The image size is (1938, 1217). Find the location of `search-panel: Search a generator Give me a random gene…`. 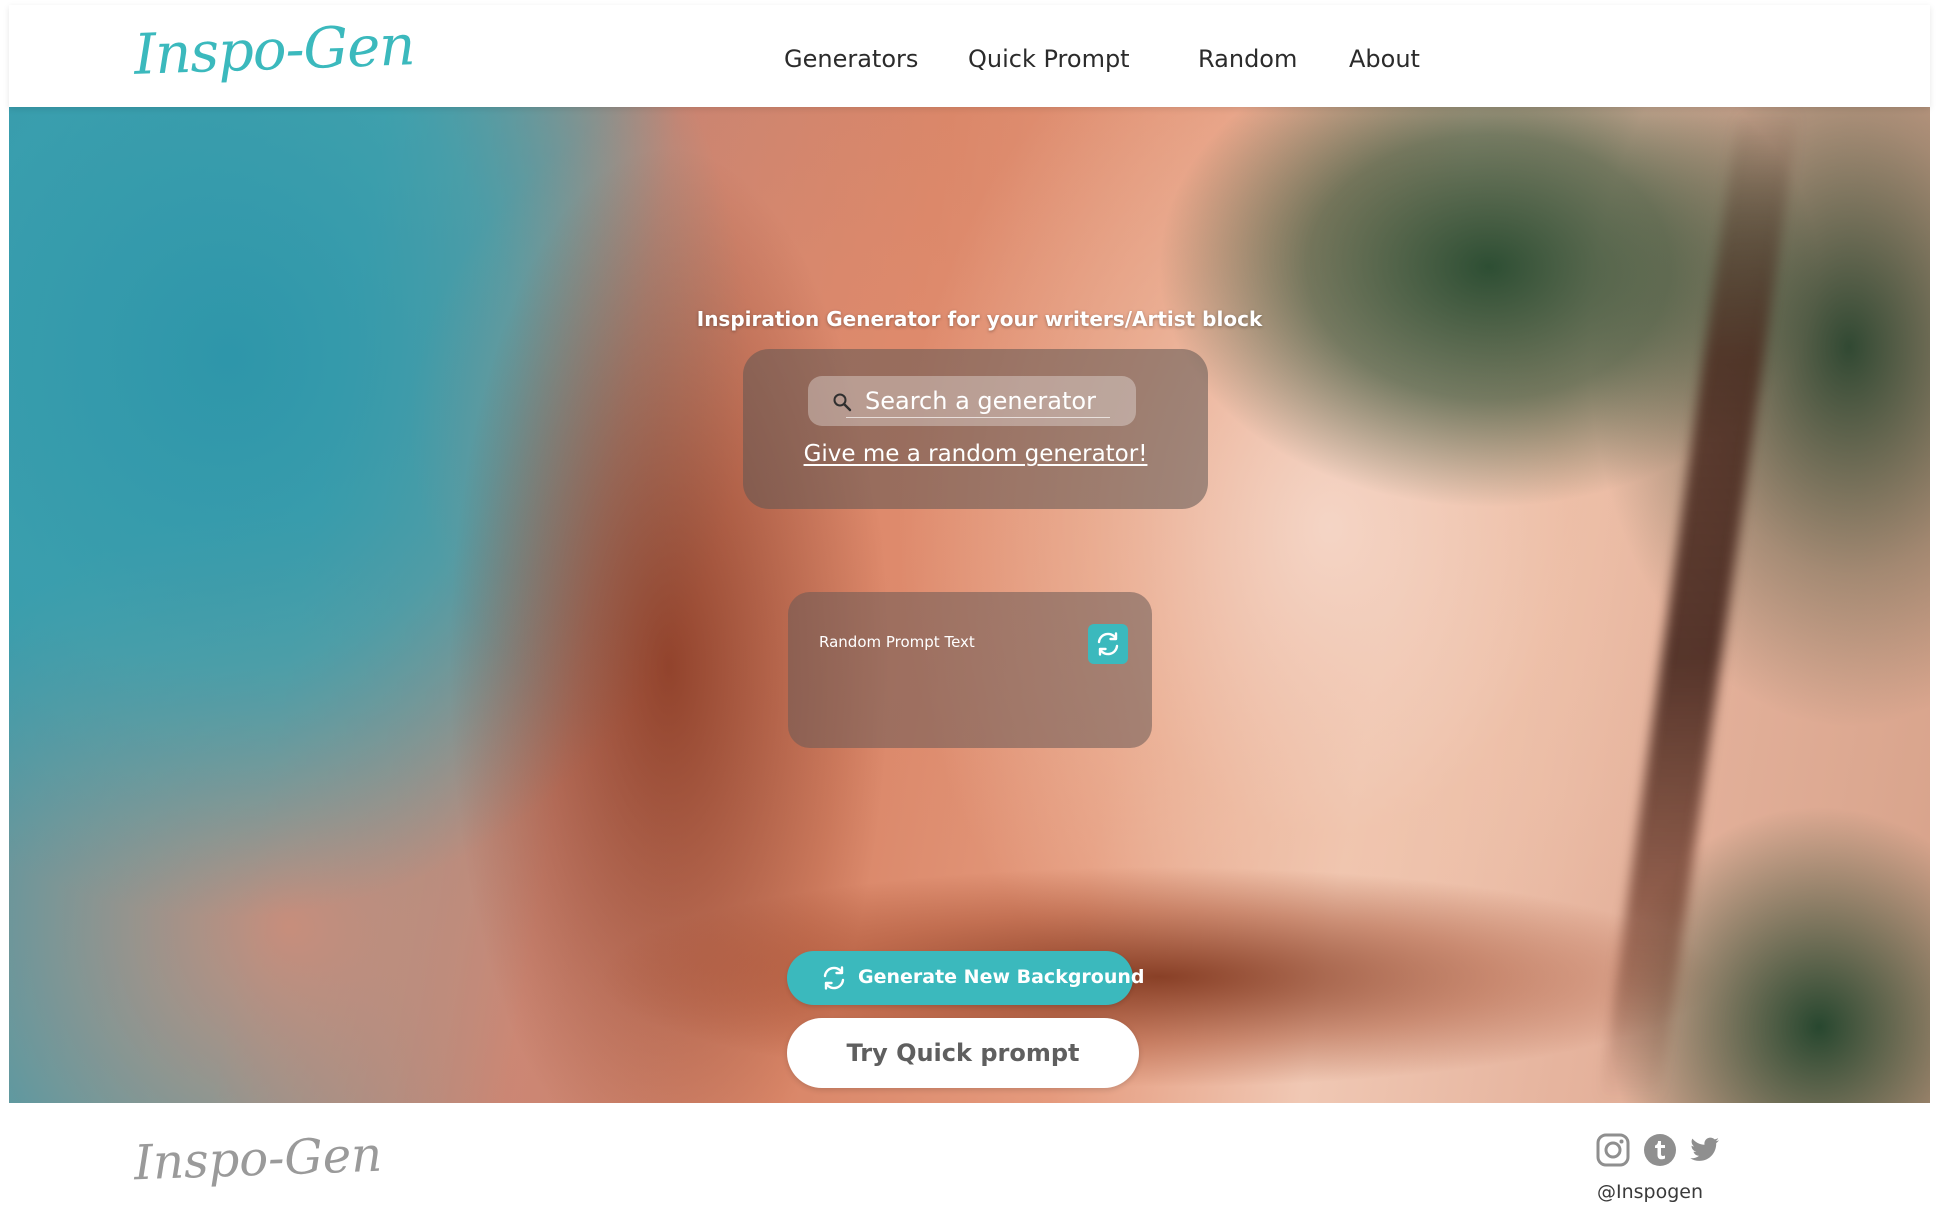

search-panel: Search a generator Give me a random gene… is located at coordinates (975, 429).